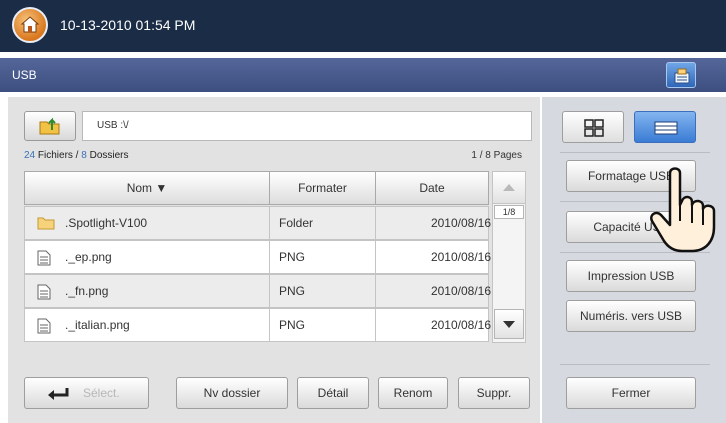 This screenshot has height=423, width=726. Describe the element at coordinates (113, 125) in the screenshot. I see `current-path: USB :\/` at that location.